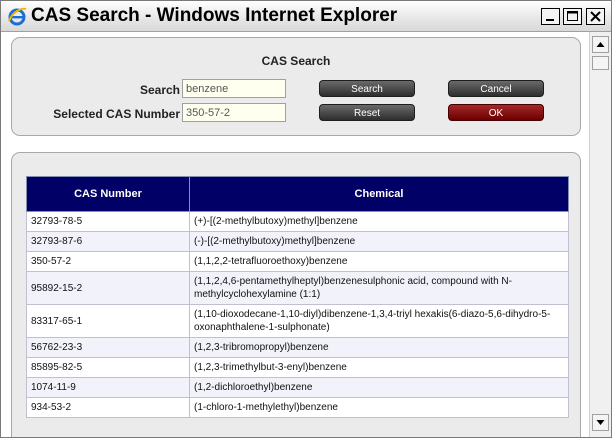  Describe the element at coordinates (379, 347) in the screenshot. I see `chemical-cell: (1,2,3-tribromopropyl)benzene` at that location.